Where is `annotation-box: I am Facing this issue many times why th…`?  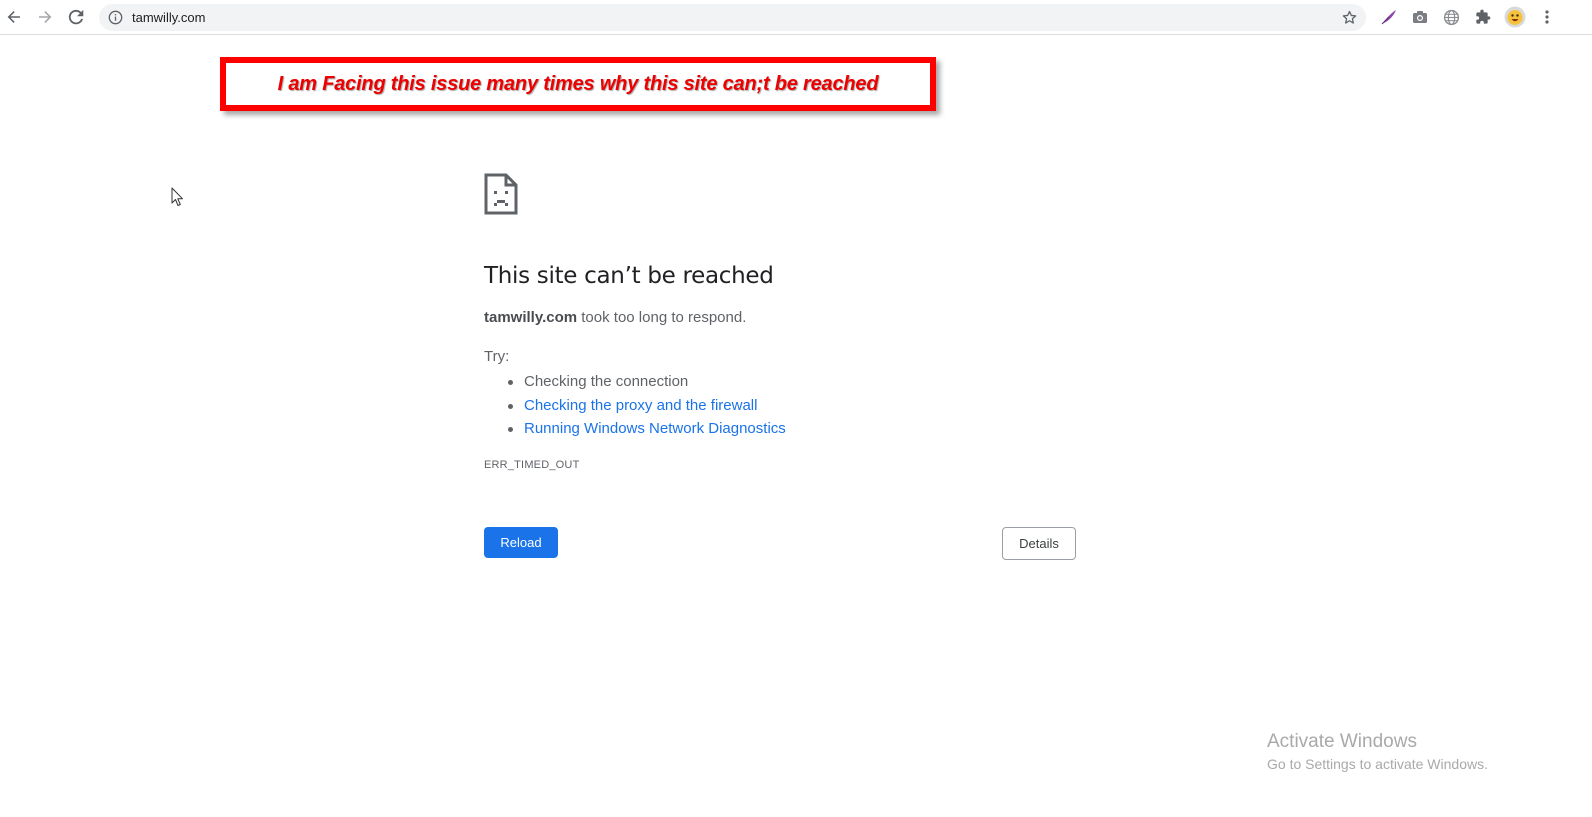
annotation-box: I am Facing this issue many times why th… is located at coordinates (578, 84).